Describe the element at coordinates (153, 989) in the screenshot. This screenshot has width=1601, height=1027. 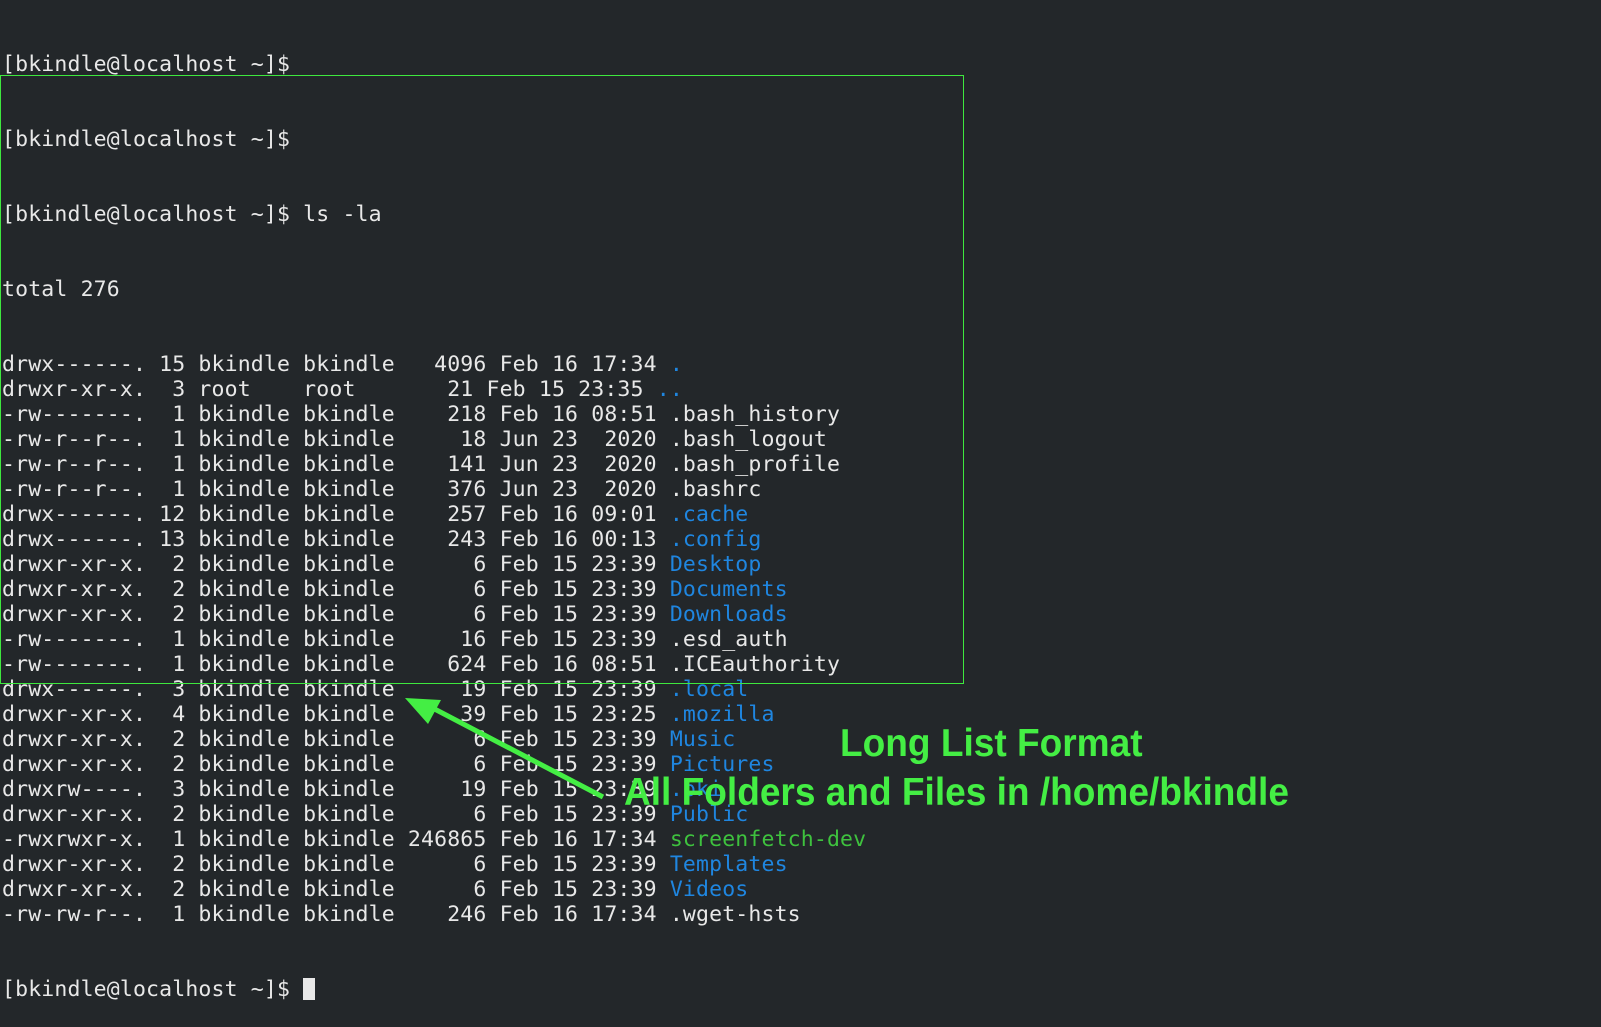
I see `prompt: [bkindle@localhost ~]$` at that location.